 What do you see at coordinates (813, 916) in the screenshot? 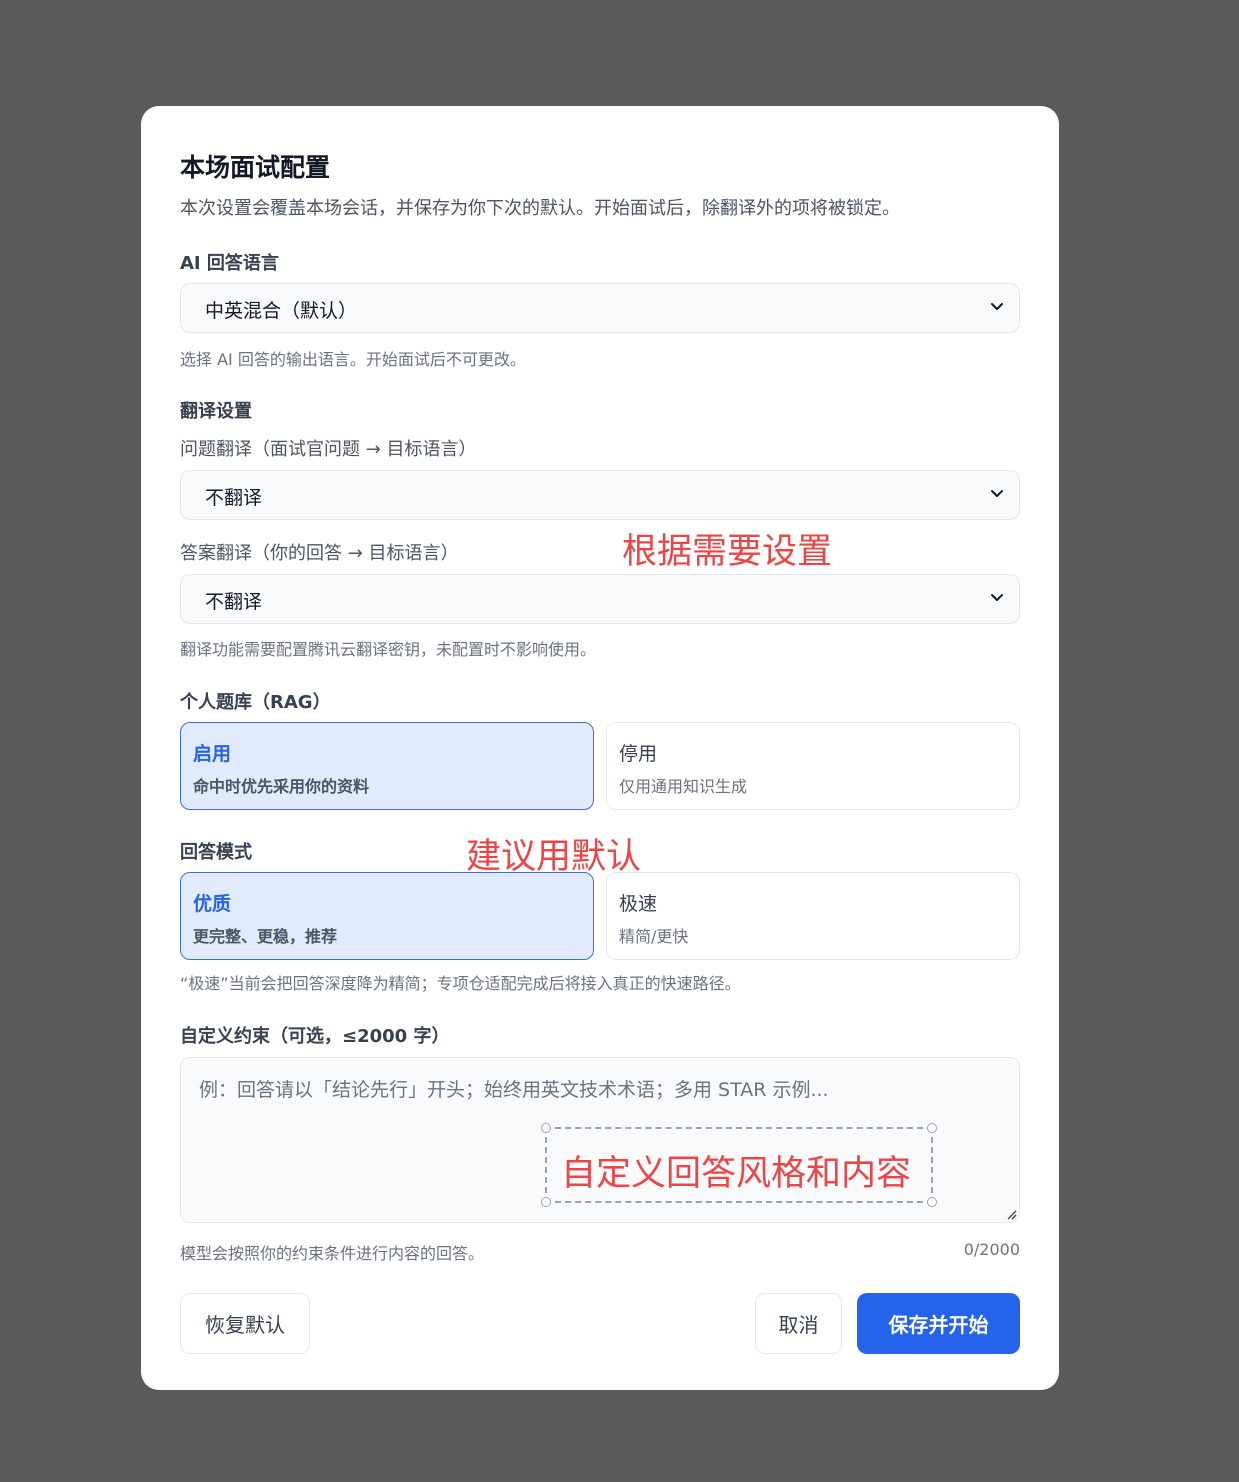
I see `mode-option-fast: 极速 精简/更快` at bounding box center [813, 916].